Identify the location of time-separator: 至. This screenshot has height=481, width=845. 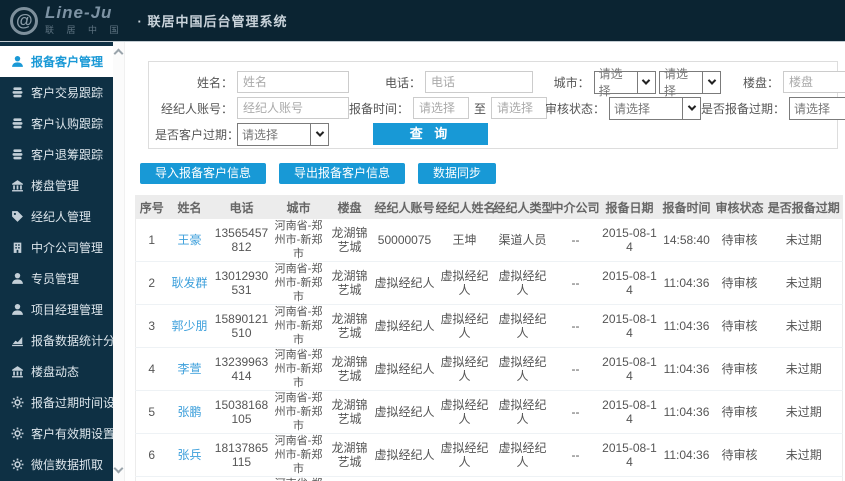
(480, 108).